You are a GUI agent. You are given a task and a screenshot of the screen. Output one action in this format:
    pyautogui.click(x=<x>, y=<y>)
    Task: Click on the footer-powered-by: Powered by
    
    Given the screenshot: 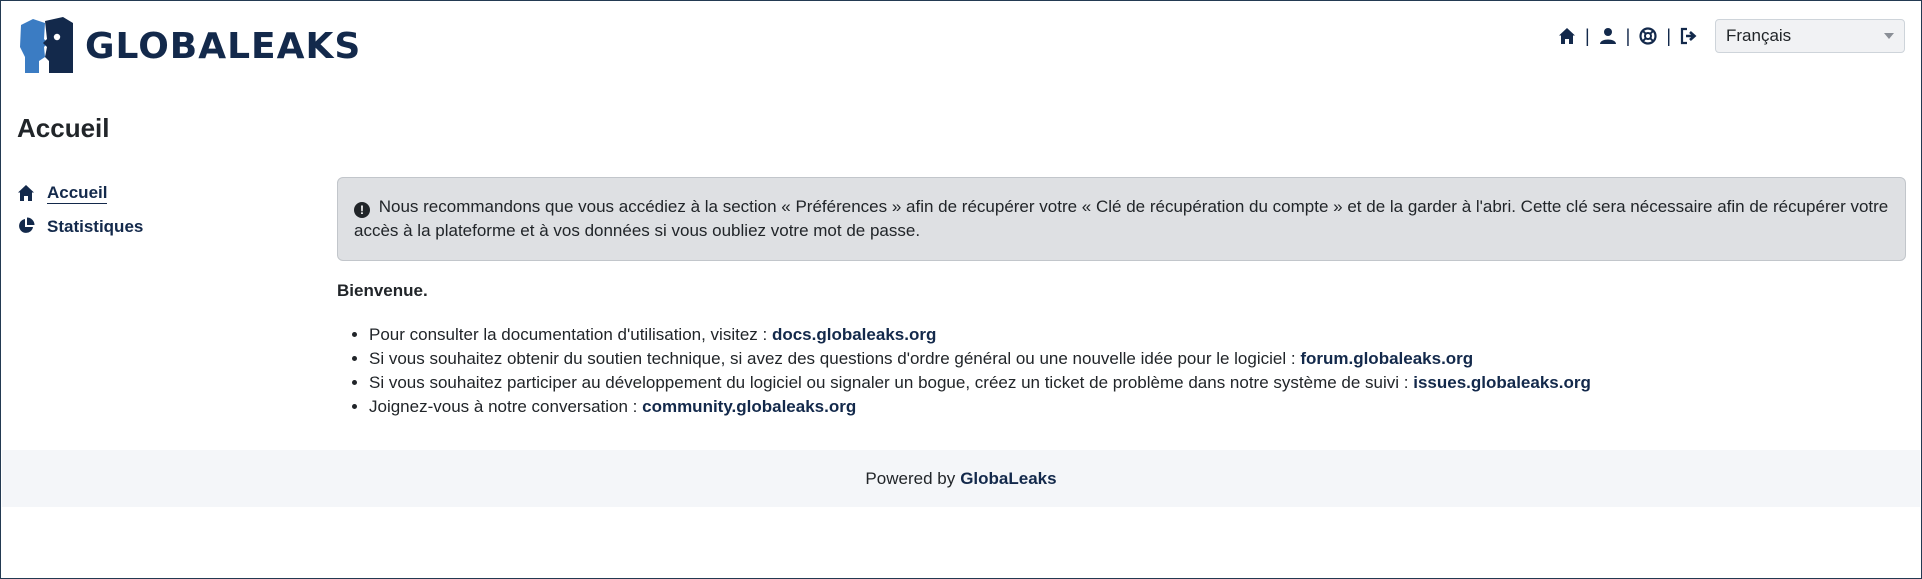 What is the action you would take?
    pyautogui.click(x=910, y=478)
    